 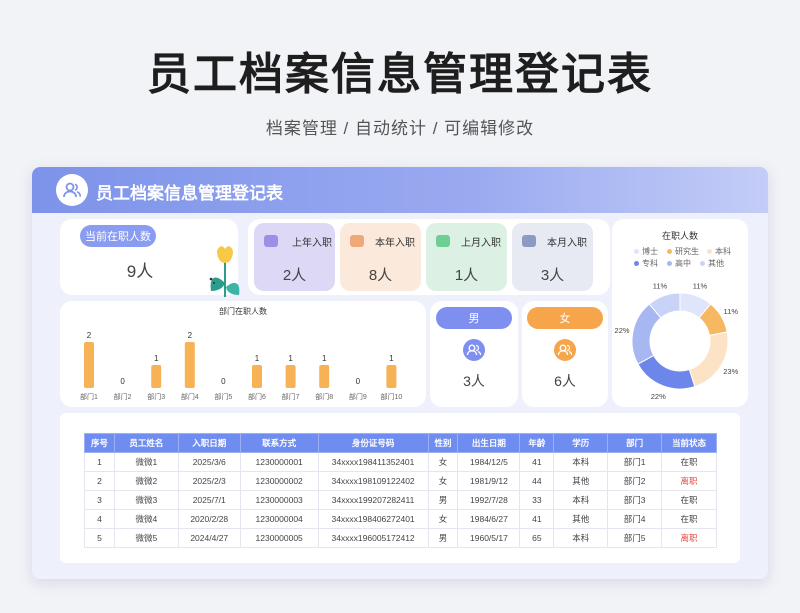 I want to click on male-icon, so click(x=474, y=350).